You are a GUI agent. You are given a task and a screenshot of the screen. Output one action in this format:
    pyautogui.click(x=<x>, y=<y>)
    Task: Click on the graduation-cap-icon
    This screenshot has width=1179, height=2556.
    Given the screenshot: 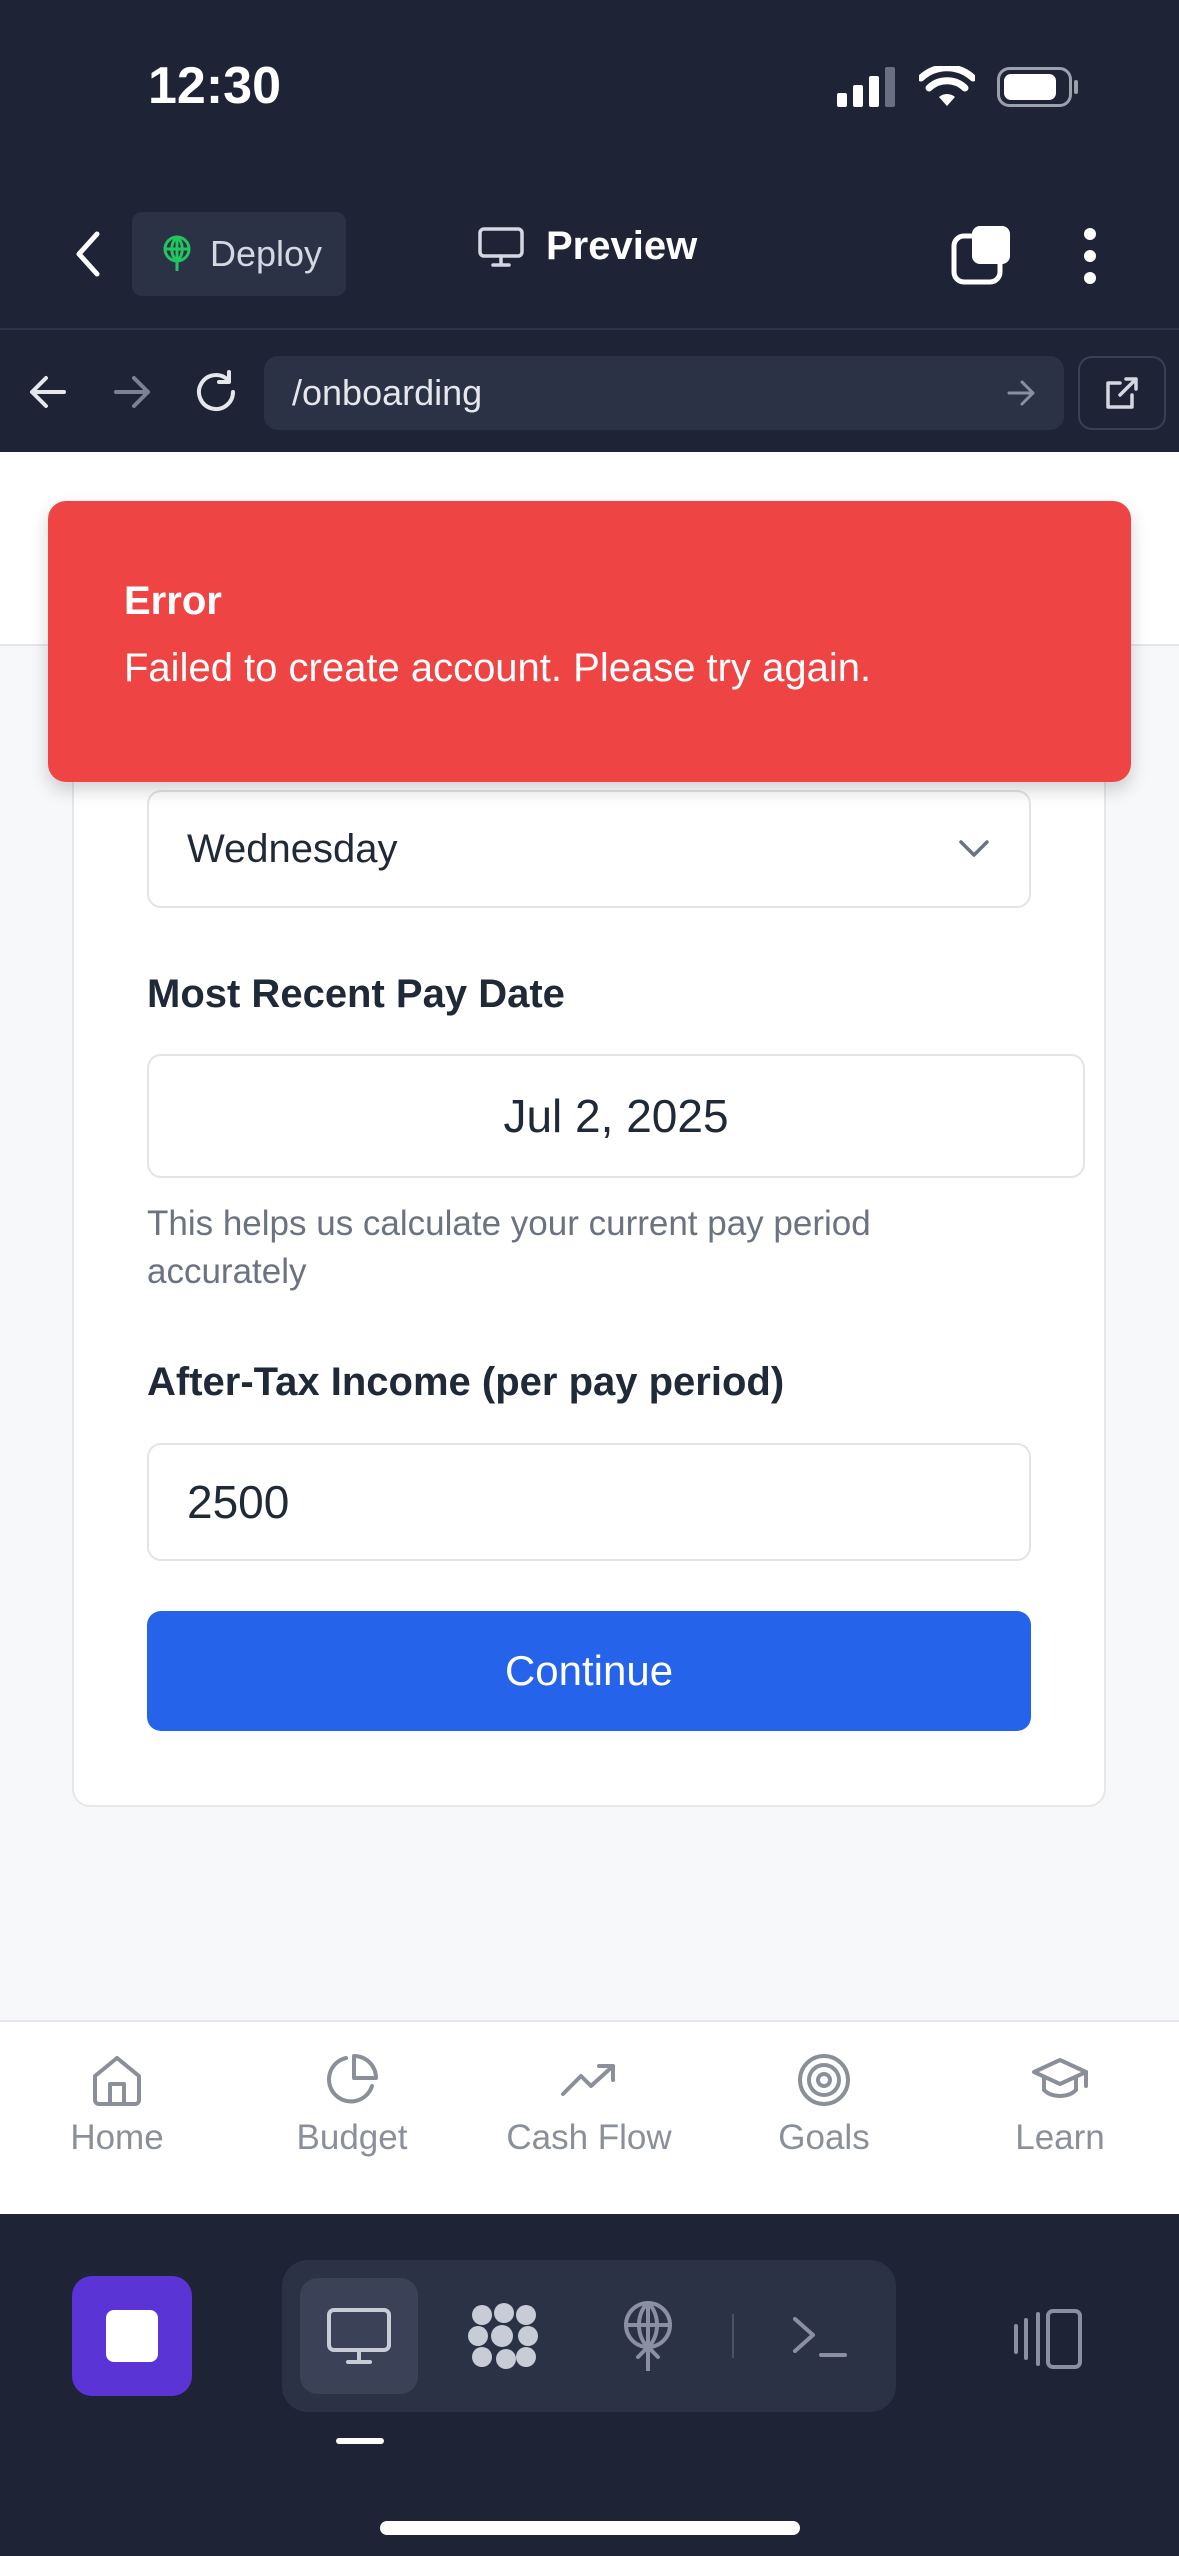 What is the action you would take?
    pyautogui.click(x=1060, y=2078)
    